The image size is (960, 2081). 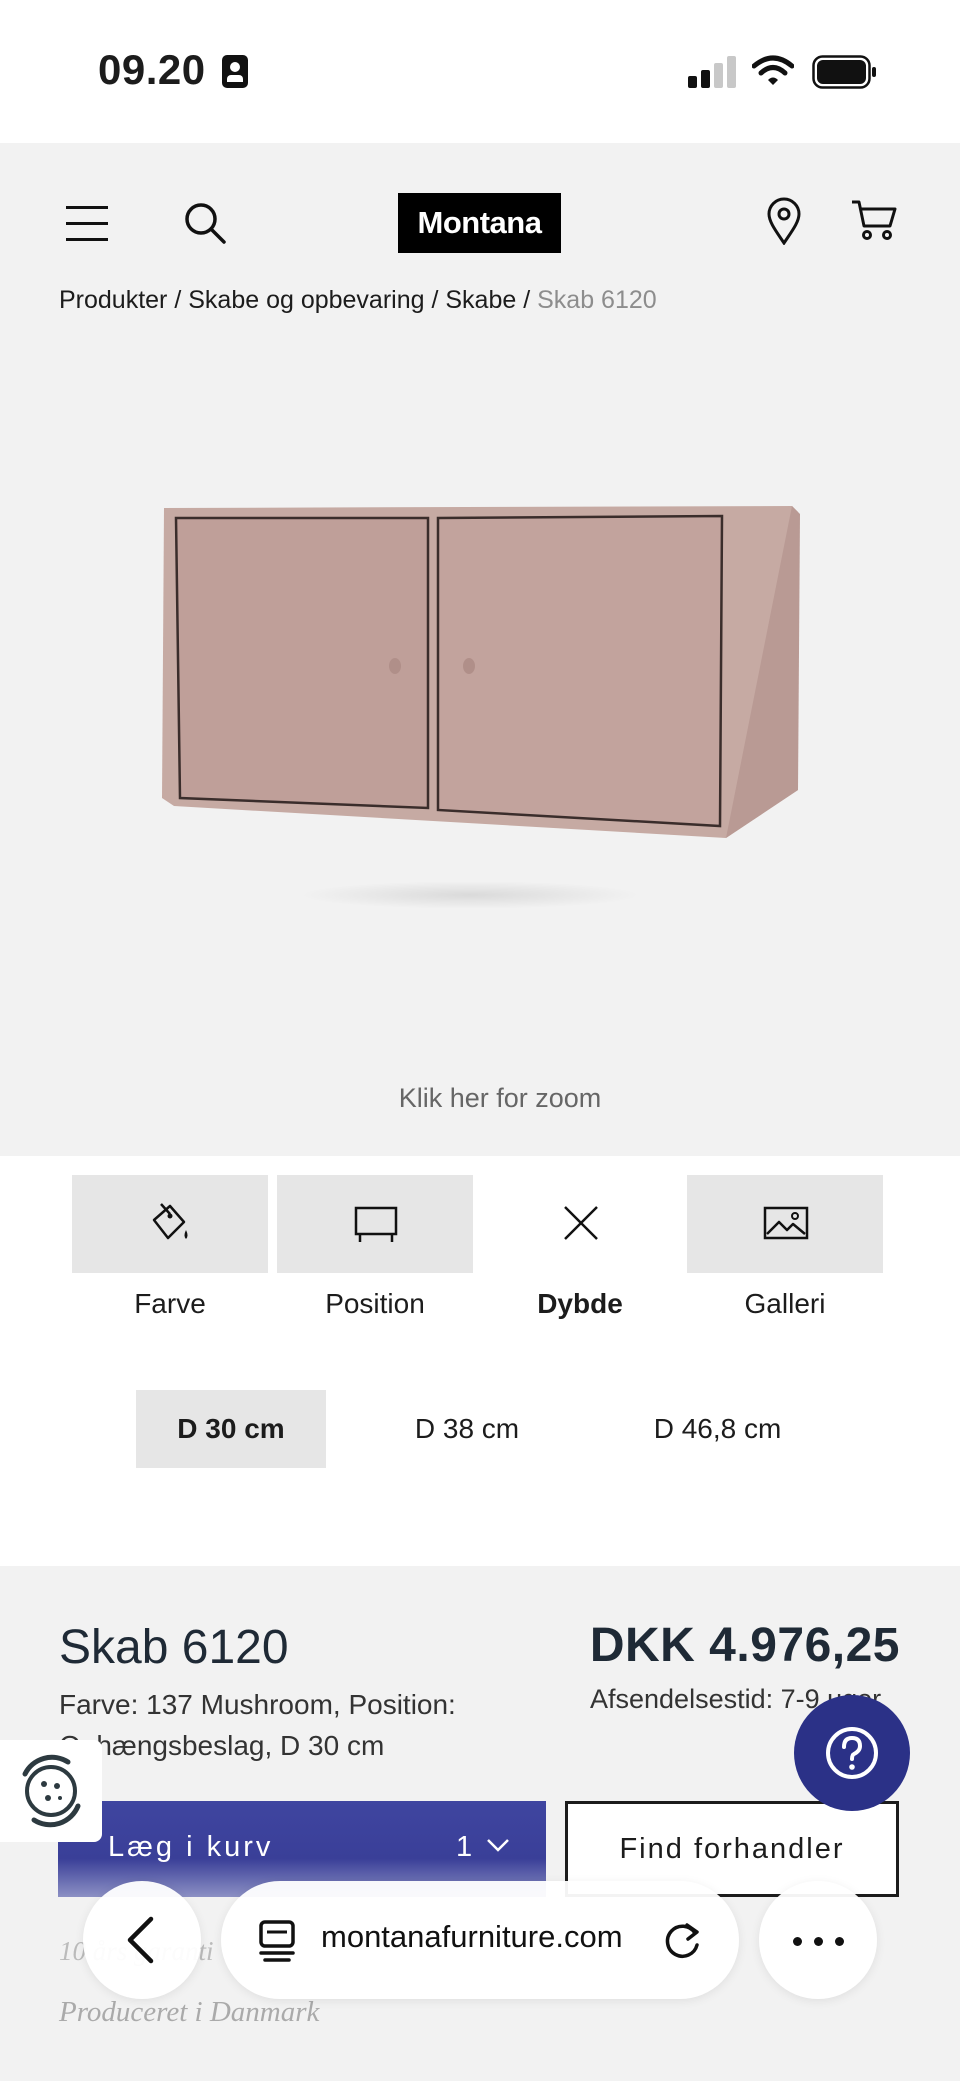 What do you see at coordinates (189, 2012) in the screenshot?
I see `made-in-denmark-note: Produceret i Danmark` at bounding box center [189, 2012].